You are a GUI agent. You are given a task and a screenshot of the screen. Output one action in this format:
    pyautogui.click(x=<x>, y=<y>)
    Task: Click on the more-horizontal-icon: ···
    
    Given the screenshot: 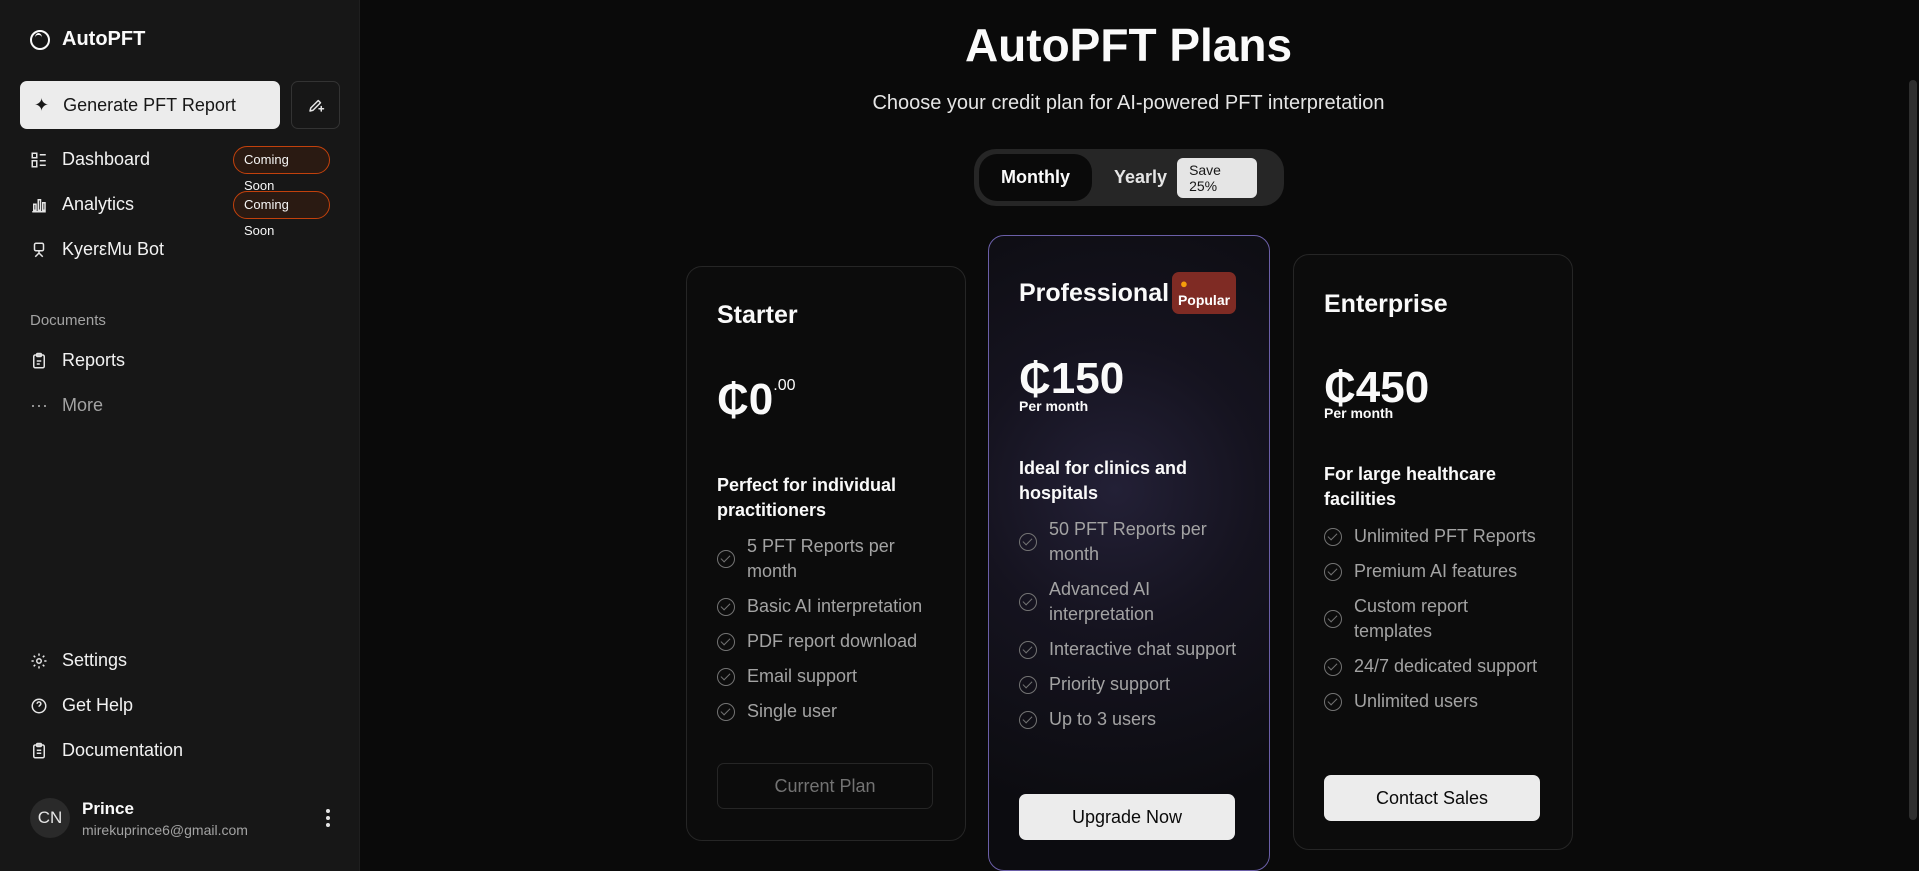 What is the action you would take?
    pyautogui.click(x=39, y=405)
    